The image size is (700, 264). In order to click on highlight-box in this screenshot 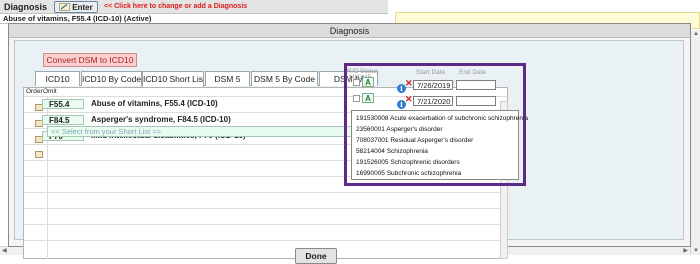, I will do `click(435, 124)`.